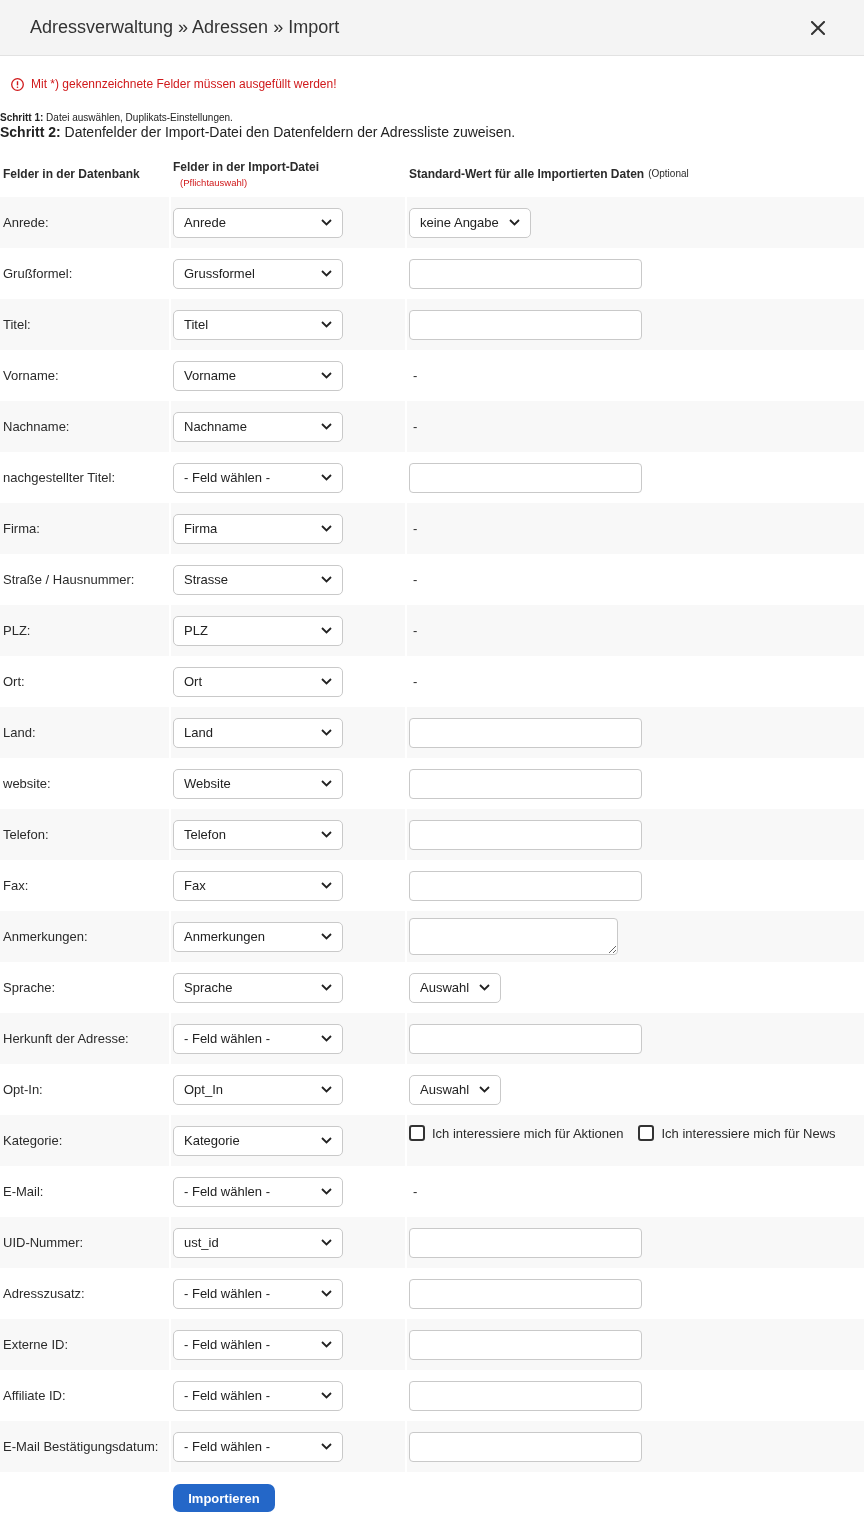 Image resolution: width=864 pixels, height=1523 pixels. What do you see at coordinates (258, 834) in the screenshot?
I see `dropdown: Telefon` at bounding box center [258, 834].